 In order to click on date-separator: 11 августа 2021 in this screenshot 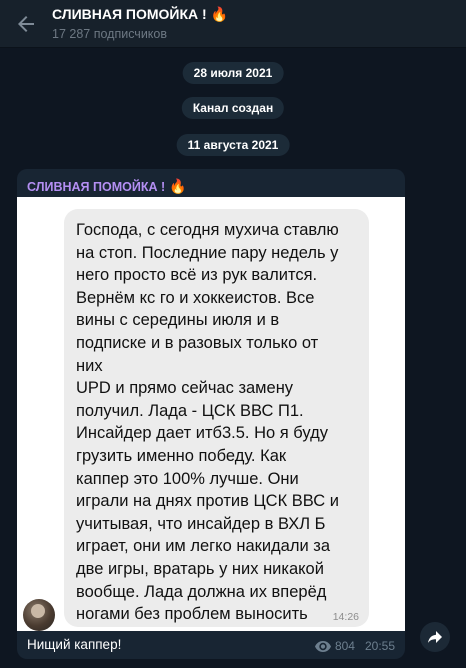, I will do `click(233, 145)`.